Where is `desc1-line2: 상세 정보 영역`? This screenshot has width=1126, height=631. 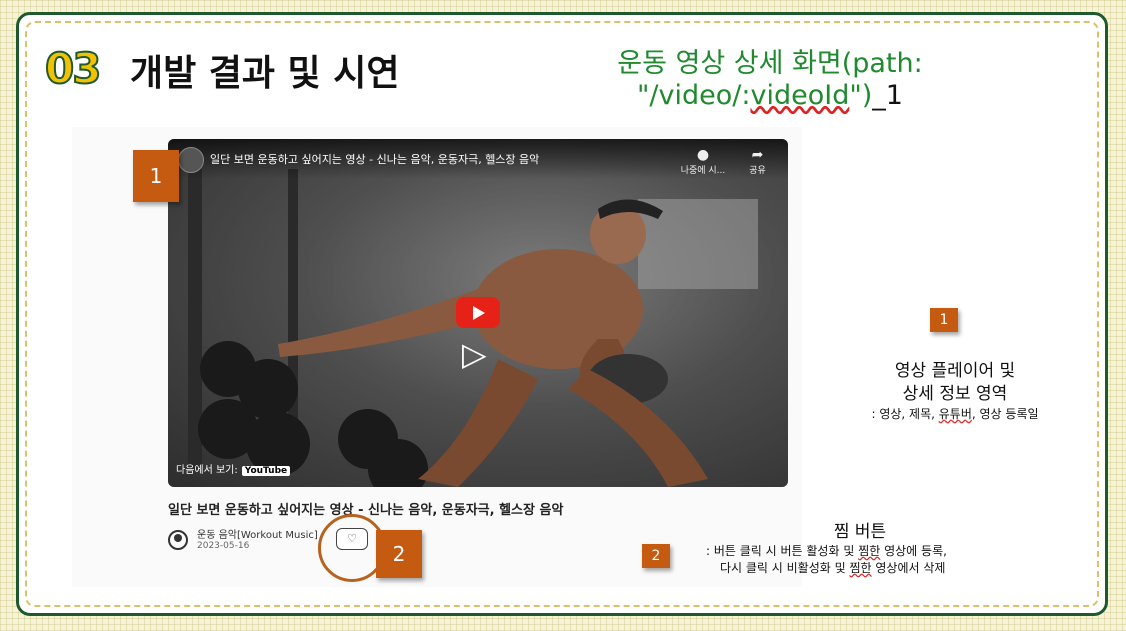 desc1-line2: 상세 정보 영역 is located at coordinates (955, 394).